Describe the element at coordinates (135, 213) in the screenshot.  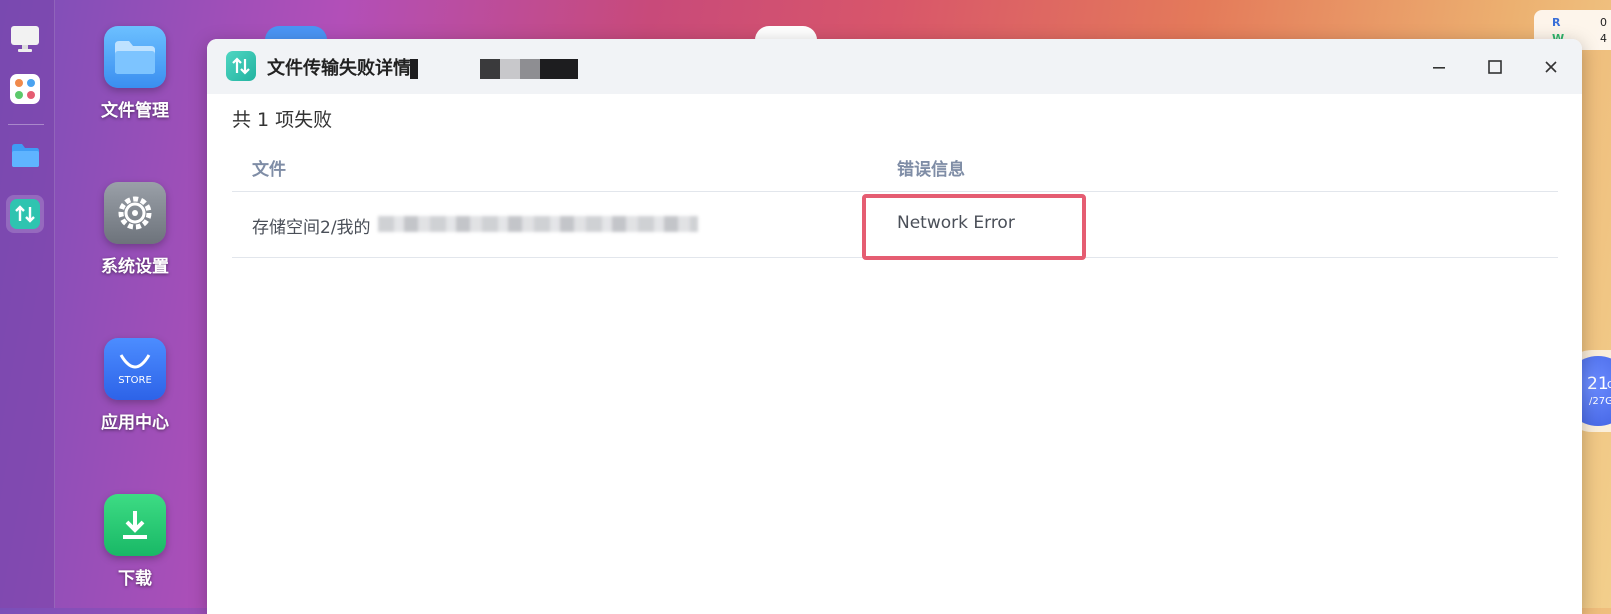
I see `gear-icon` at that location.